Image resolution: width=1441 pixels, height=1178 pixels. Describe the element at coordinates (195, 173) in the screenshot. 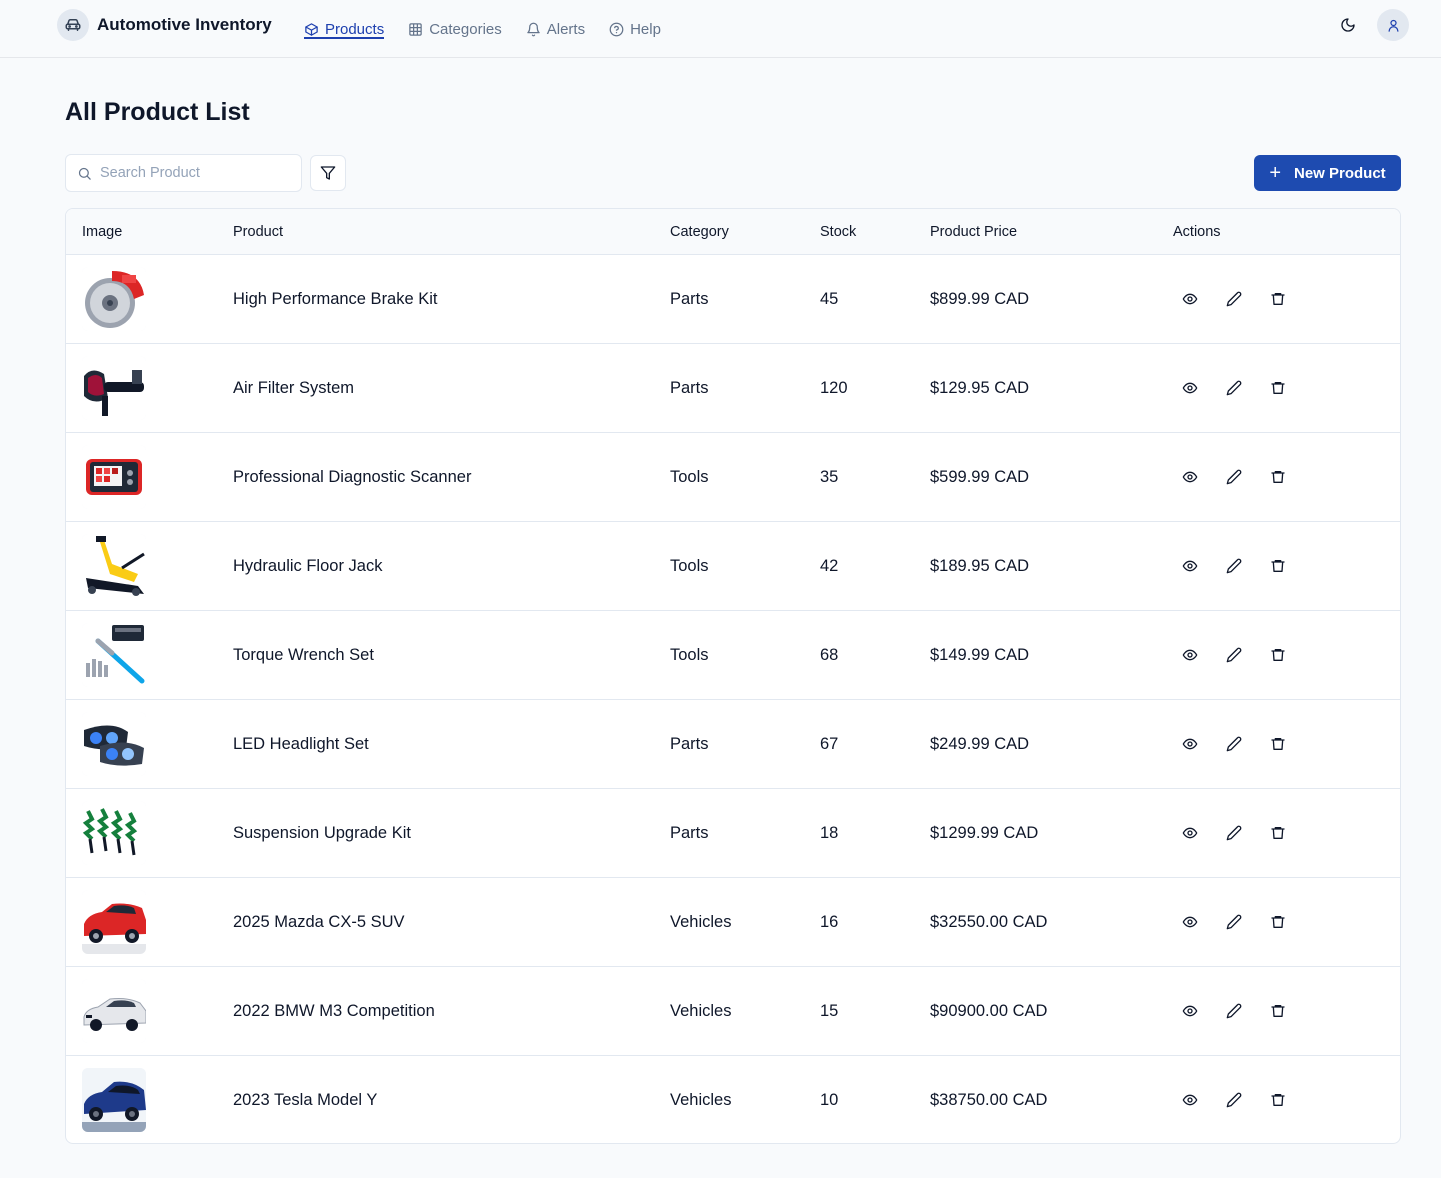

I see `search-input` at that location.